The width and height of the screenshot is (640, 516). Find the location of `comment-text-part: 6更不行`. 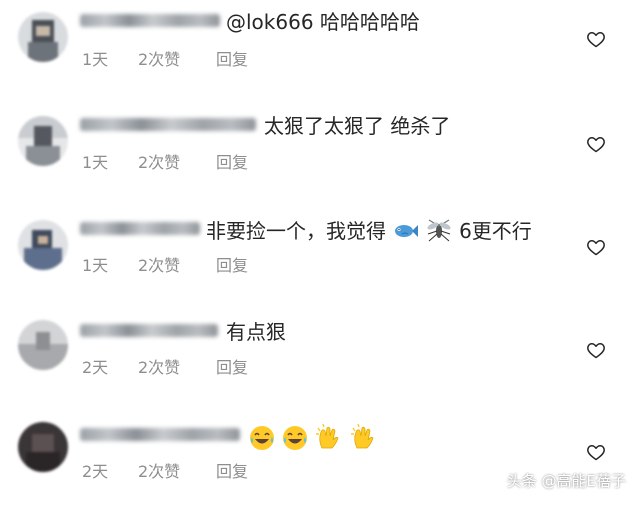

comment-text-part: 6更不行 is located at coordinates (495, 231).